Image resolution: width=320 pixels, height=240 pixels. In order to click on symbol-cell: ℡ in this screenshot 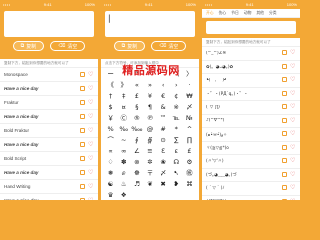, I will do `click(176, 118)`.